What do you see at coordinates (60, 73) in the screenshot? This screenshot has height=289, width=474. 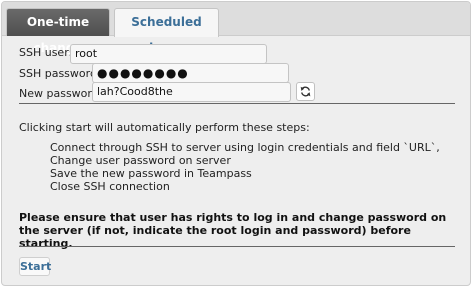 I see `ssh-password-label: SSH password:` at bounding box center [60, 73].